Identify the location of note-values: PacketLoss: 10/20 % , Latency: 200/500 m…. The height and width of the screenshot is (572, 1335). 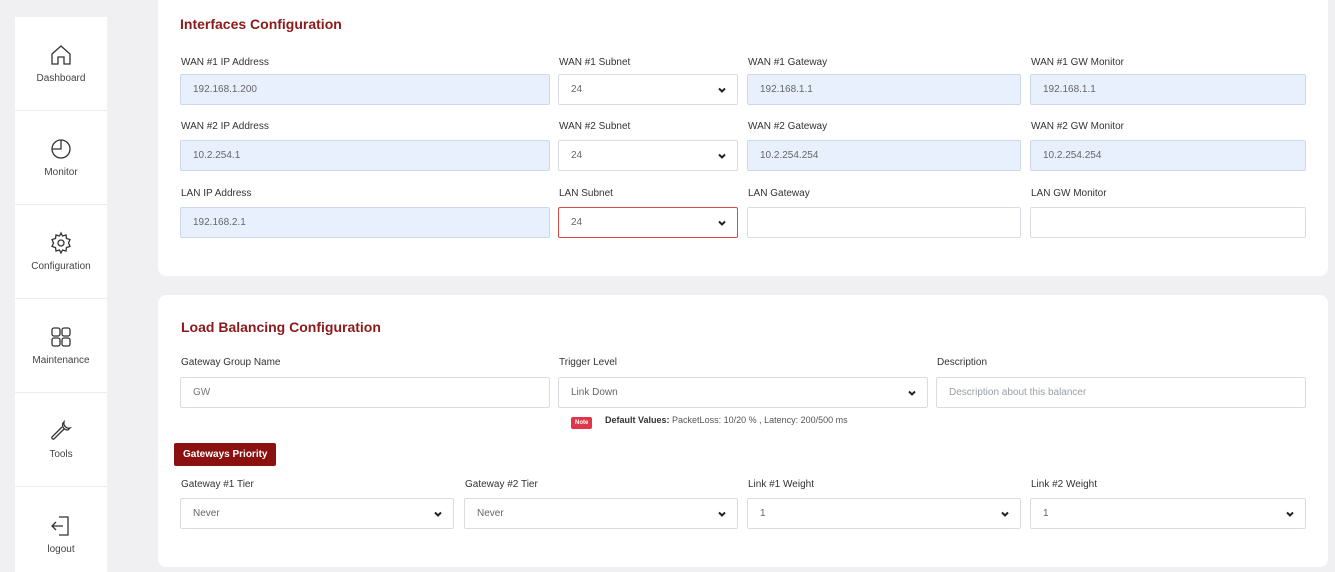
(760, 420).